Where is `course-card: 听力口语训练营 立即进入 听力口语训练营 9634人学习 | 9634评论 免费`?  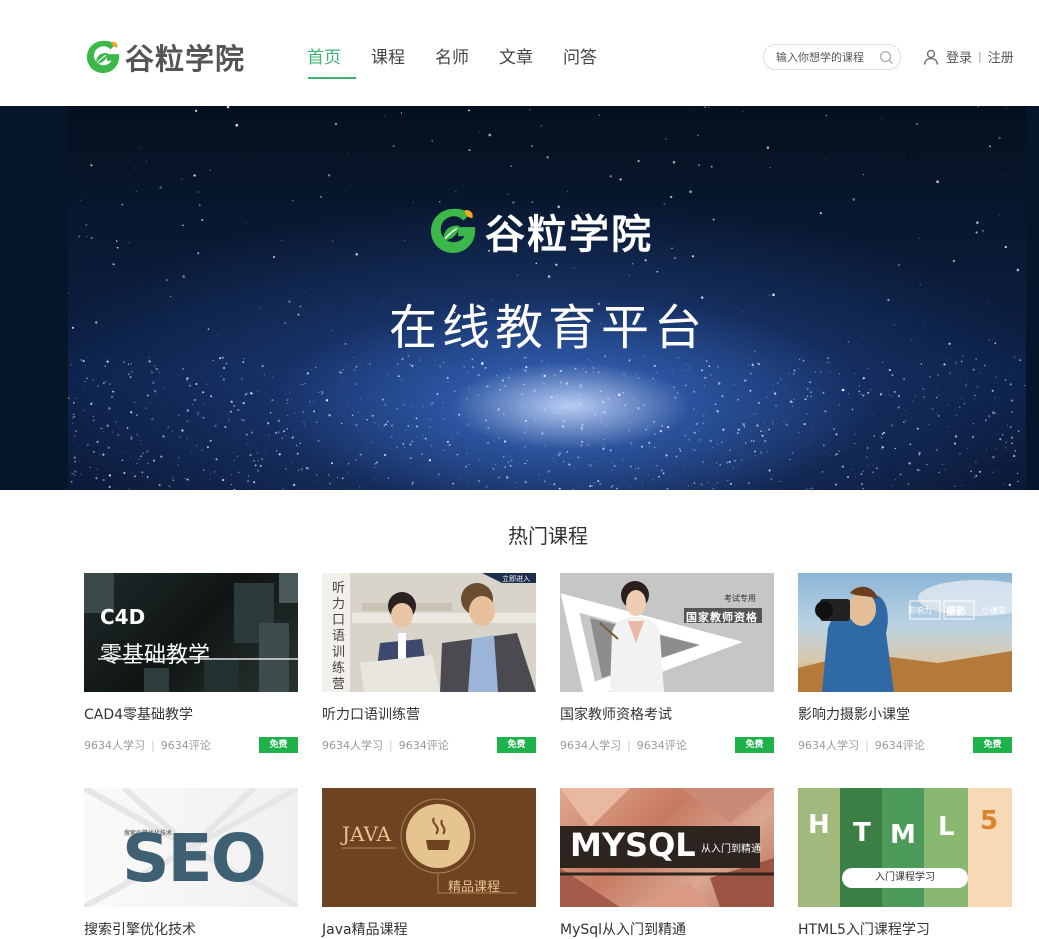 course-card: 听力口语训练营 立即进入 听力口语训练营 9634人学习 | 9634评论 免费 is located at coordinates (429, 663).